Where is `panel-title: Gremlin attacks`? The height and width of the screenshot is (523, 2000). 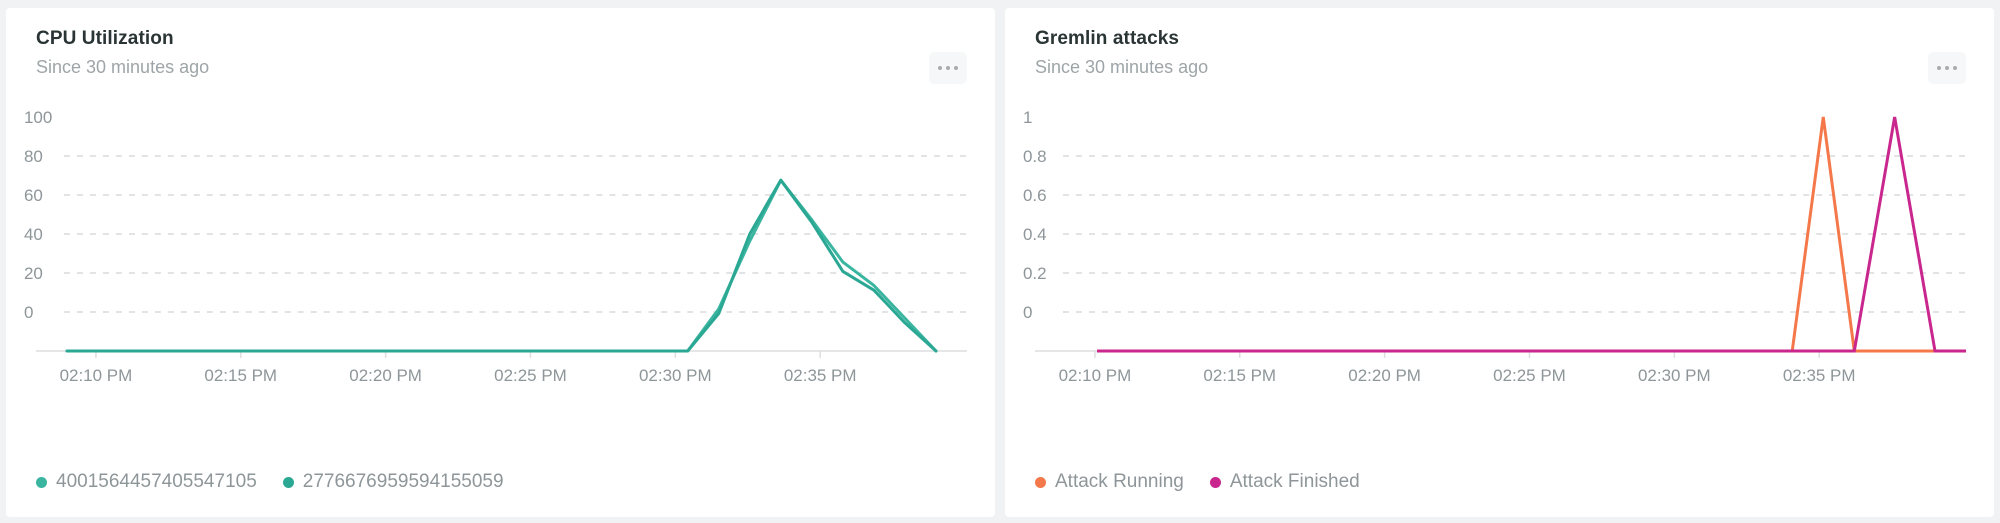 panel-title: Gremlin attacks is located at coordinates (1107, 38).